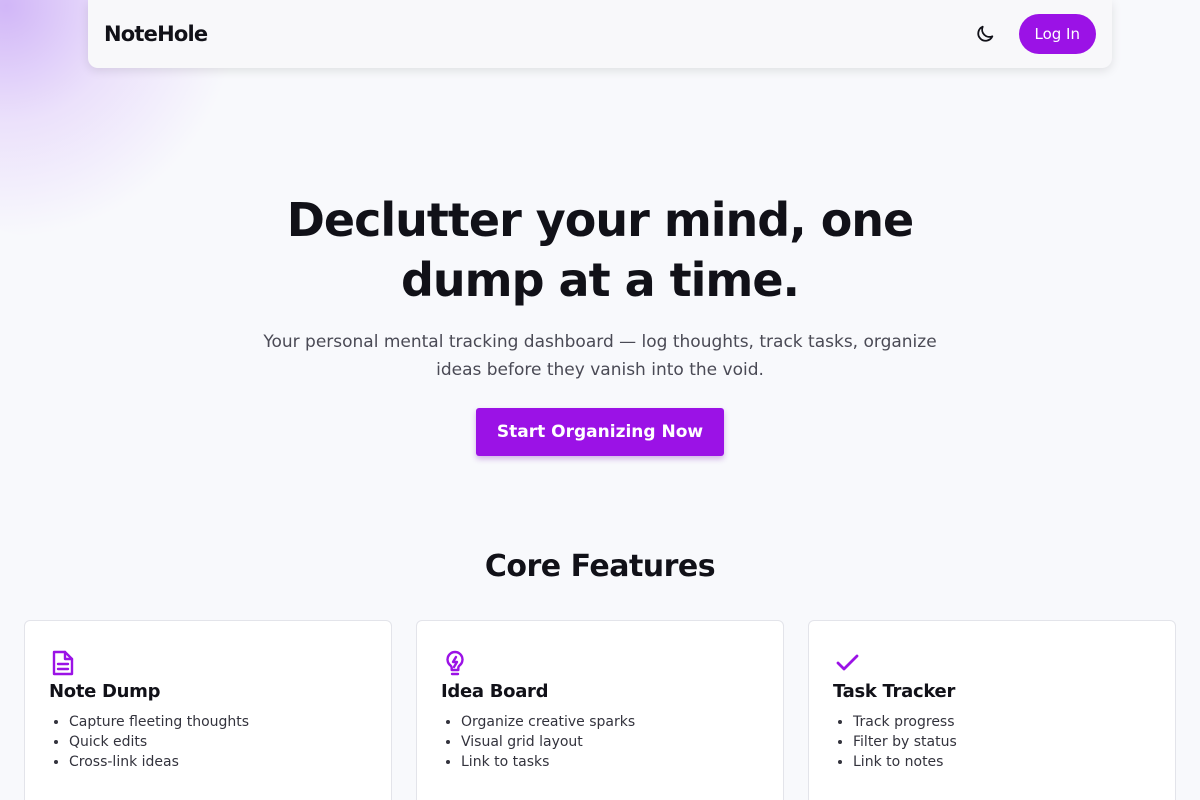 Image resolution: width=1200 pixels, height=800 pixels. I want to click on feature-card-title: Task Tracker, so click(894, 691).